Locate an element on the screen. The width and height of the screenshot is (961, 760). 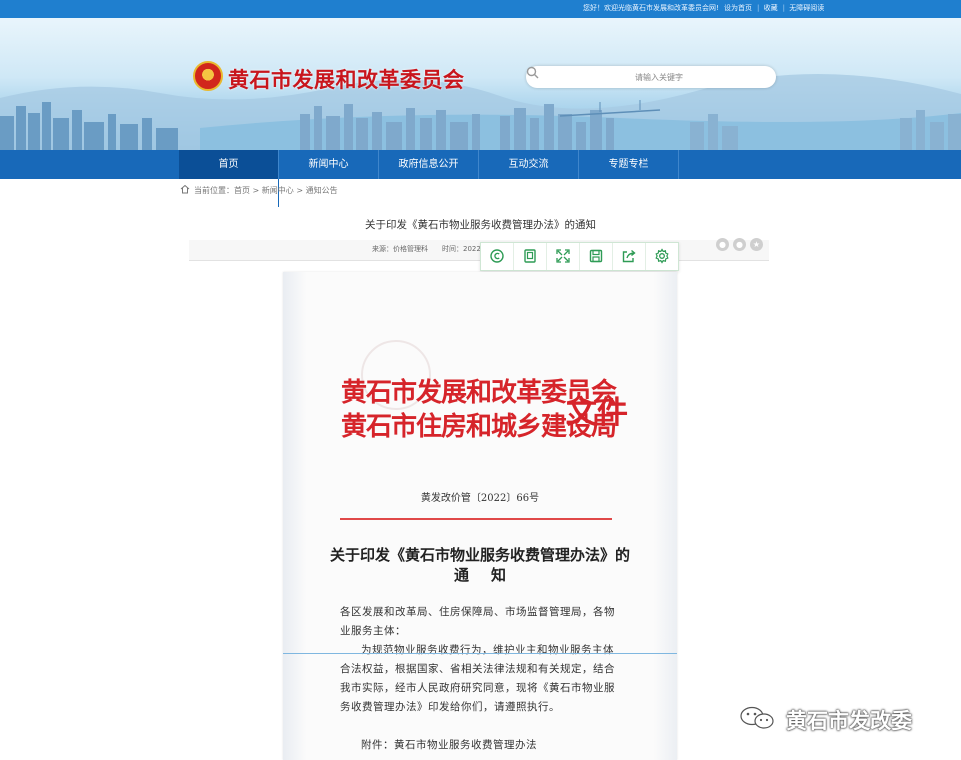
fullscreen-icon is located at coordinates (563, 256).